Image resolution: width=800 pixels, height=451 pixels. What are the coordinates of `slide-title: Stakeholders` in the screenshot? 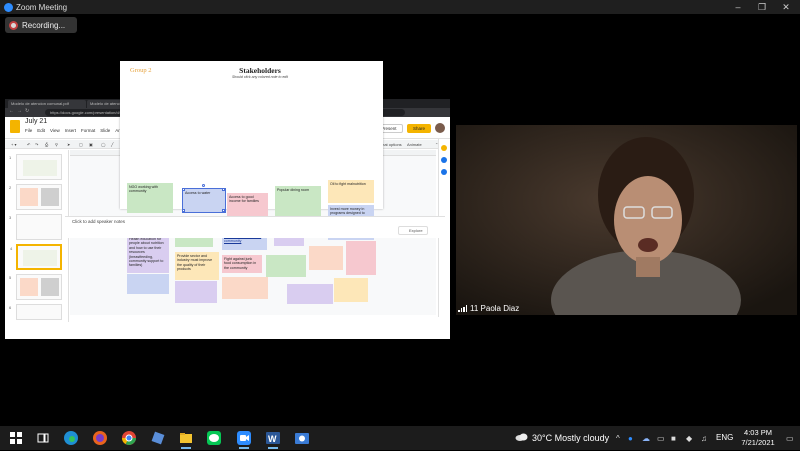 It's located at (260, 70).